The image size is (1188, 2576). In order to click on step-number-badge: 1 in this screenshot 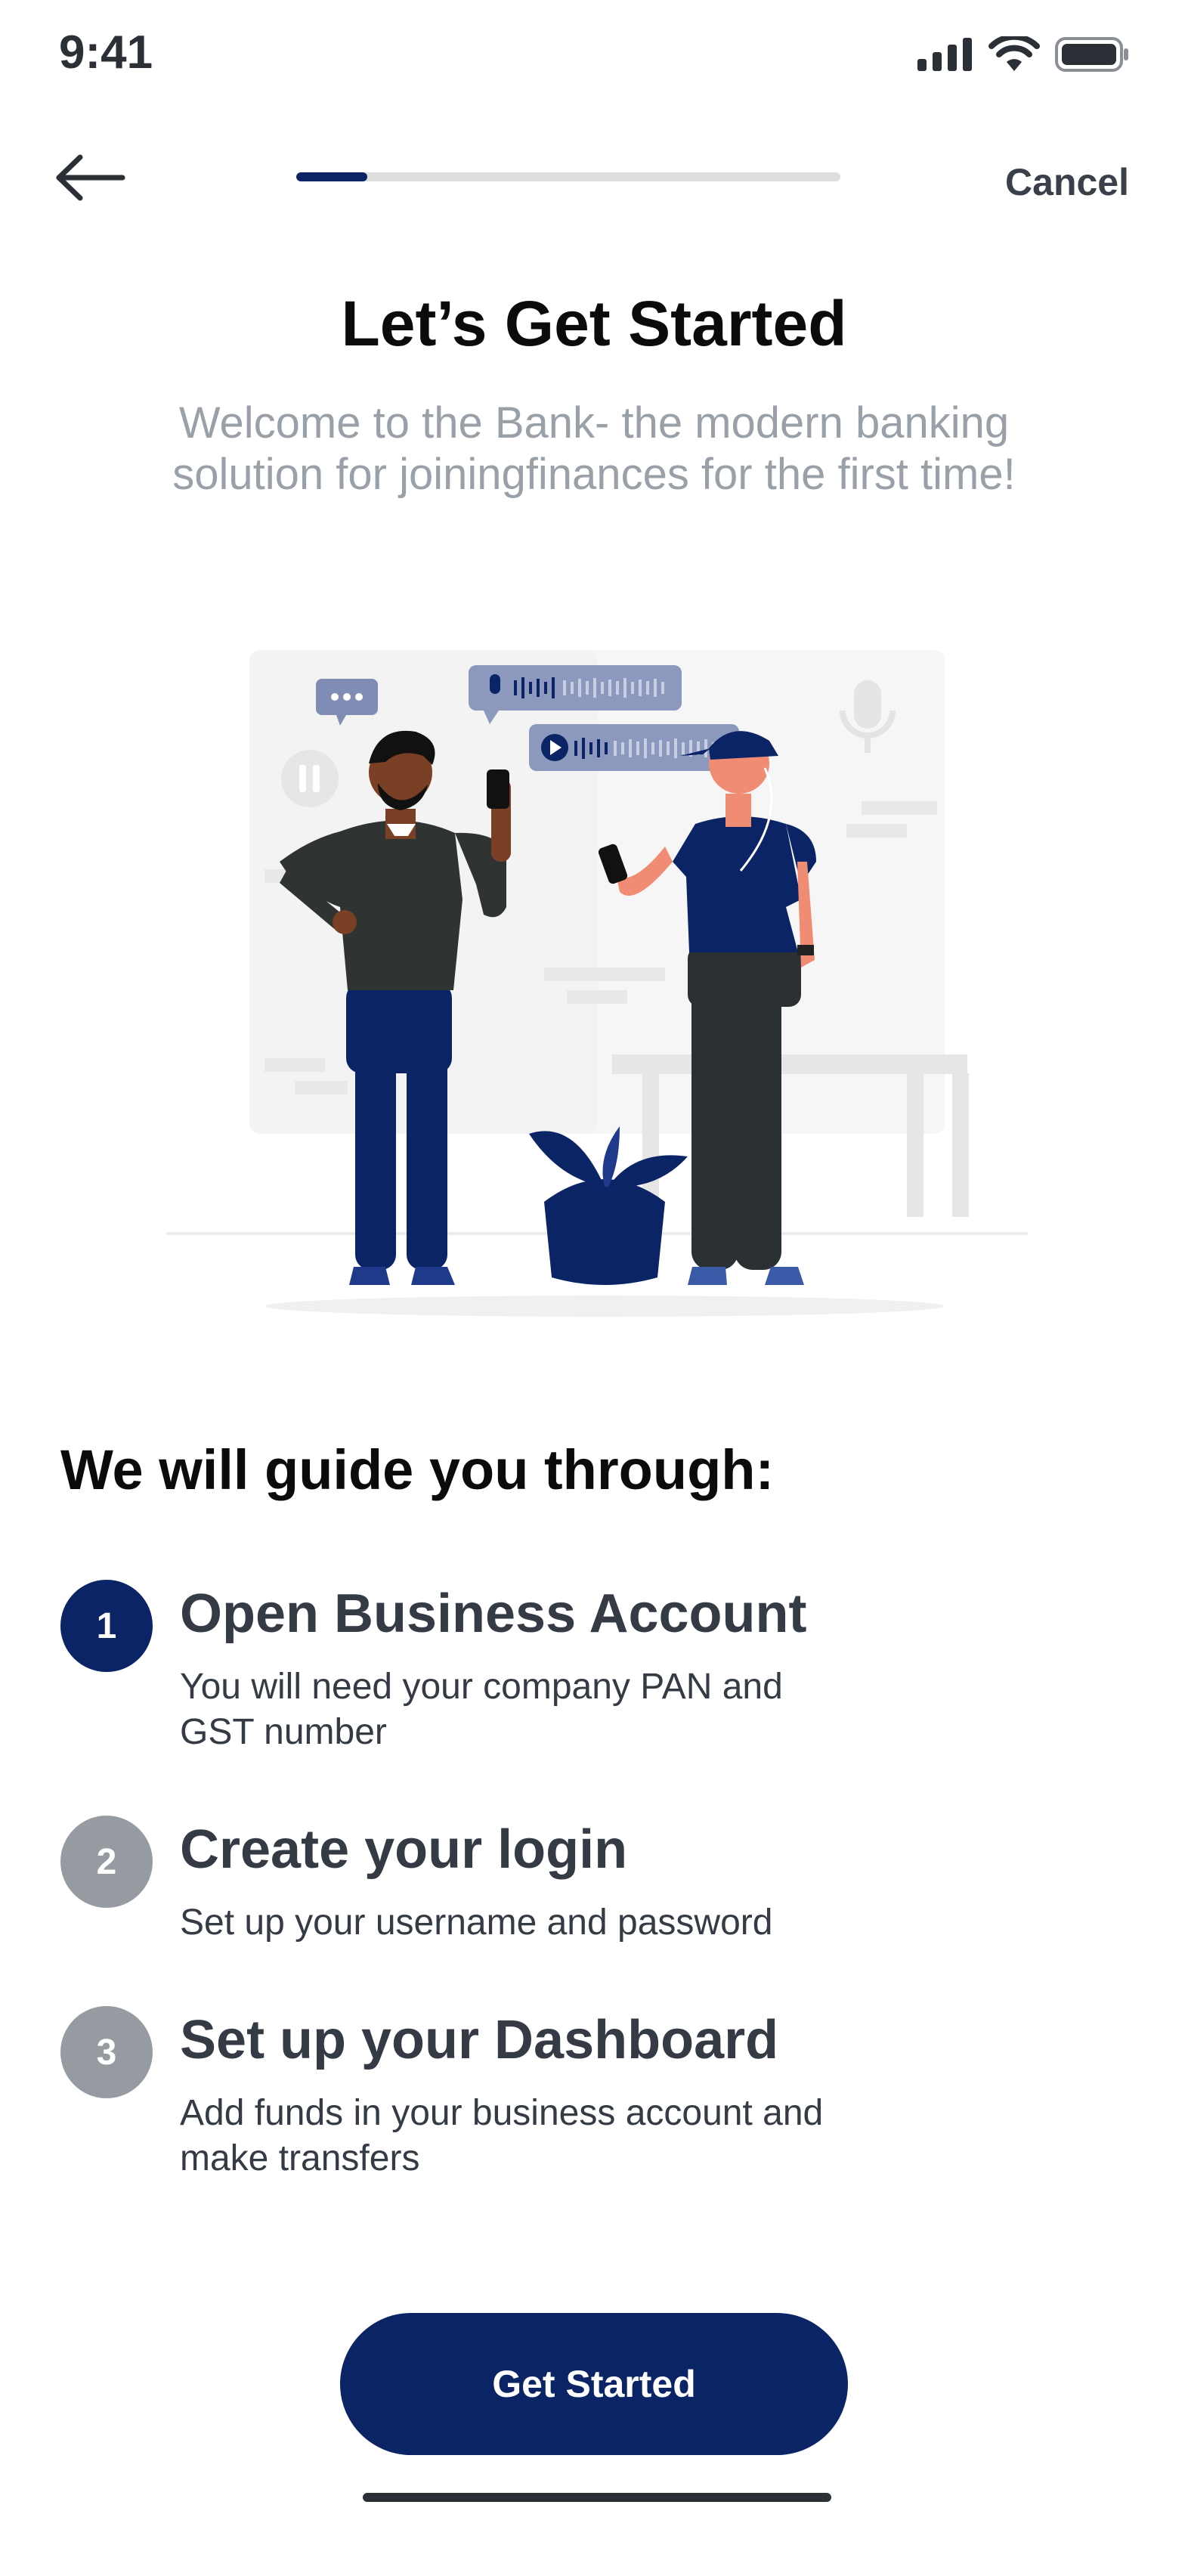, I will do `click(107, 1626)`.